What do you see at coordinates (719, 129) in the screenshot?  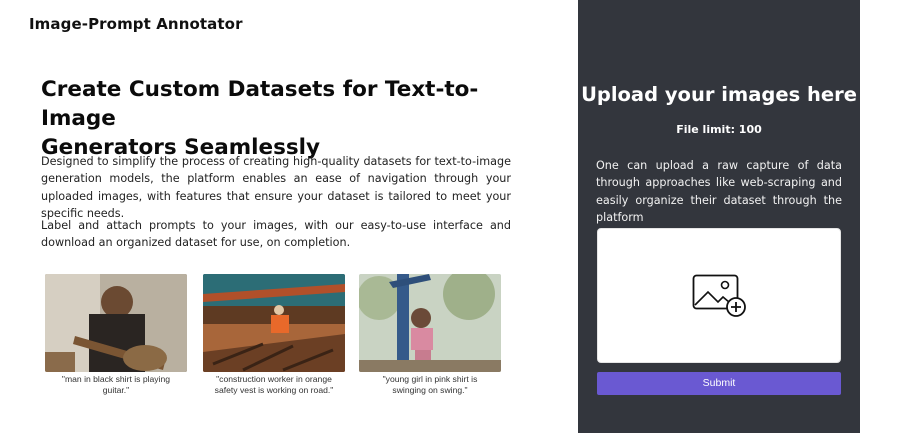 I see `file-limit-label: File limit: 100` at bounding box center [719, 129].